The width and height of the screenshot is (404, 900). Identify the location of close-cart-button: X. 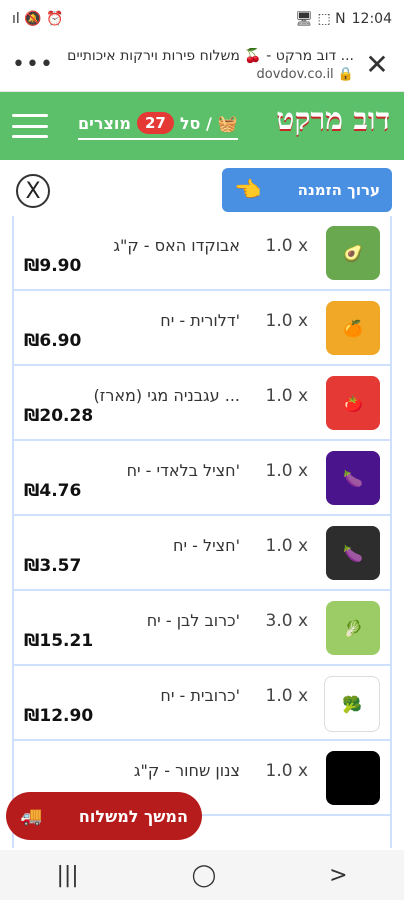
(33, 191).